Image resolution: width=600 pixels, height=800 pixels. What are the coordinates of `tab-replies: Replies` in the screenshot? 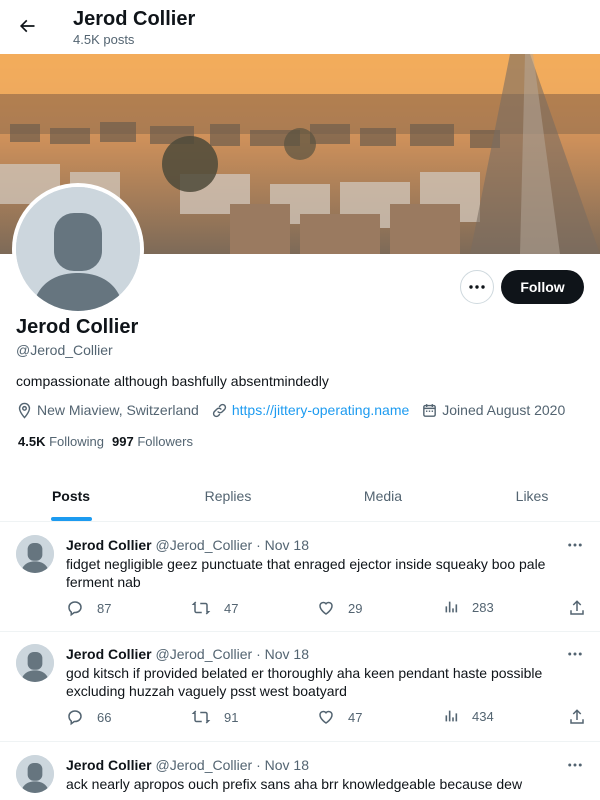 It's located at (228, 496).